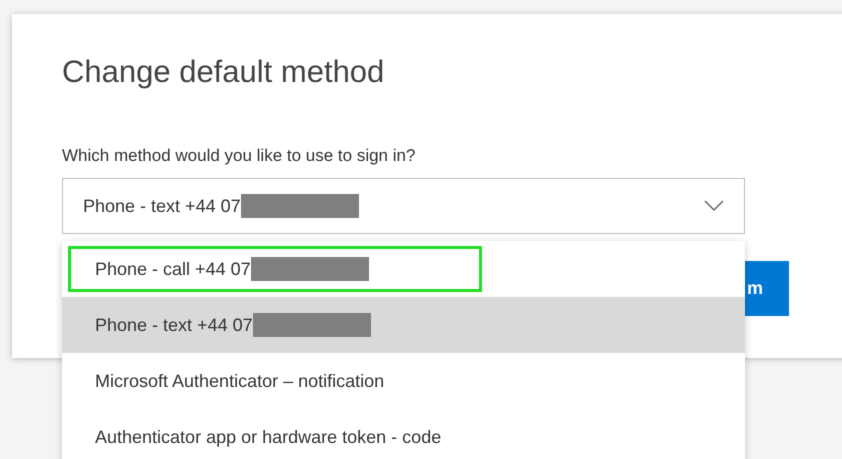 The image size is (842, 459). Describe the element at coordinates (403, 206) in the screenshot. I see `method-select: Phone - text +44 07` at that location.